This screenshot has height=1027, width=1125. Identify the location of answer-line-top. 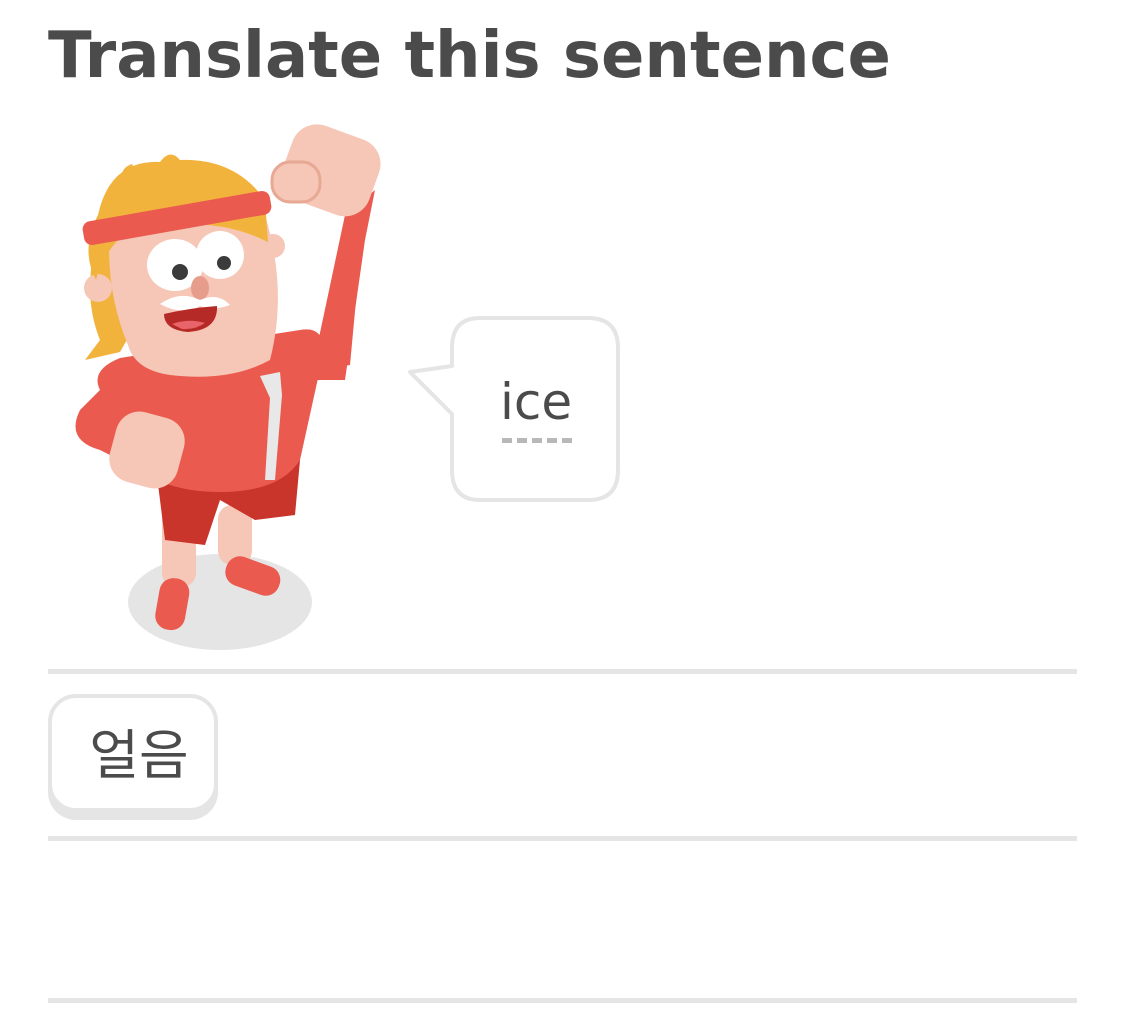
(562, 671).